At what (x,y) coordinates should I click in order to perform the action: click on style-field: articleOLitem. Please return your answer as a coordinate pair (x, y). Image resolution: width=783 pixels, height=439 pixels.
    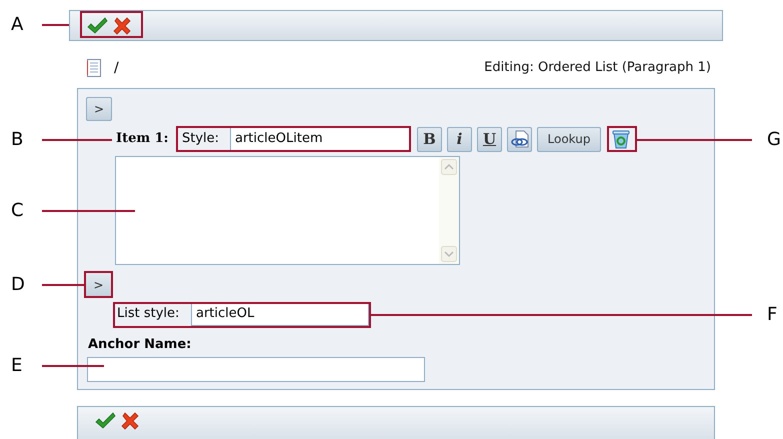
    Looking at the image, I should click on (320, 139).